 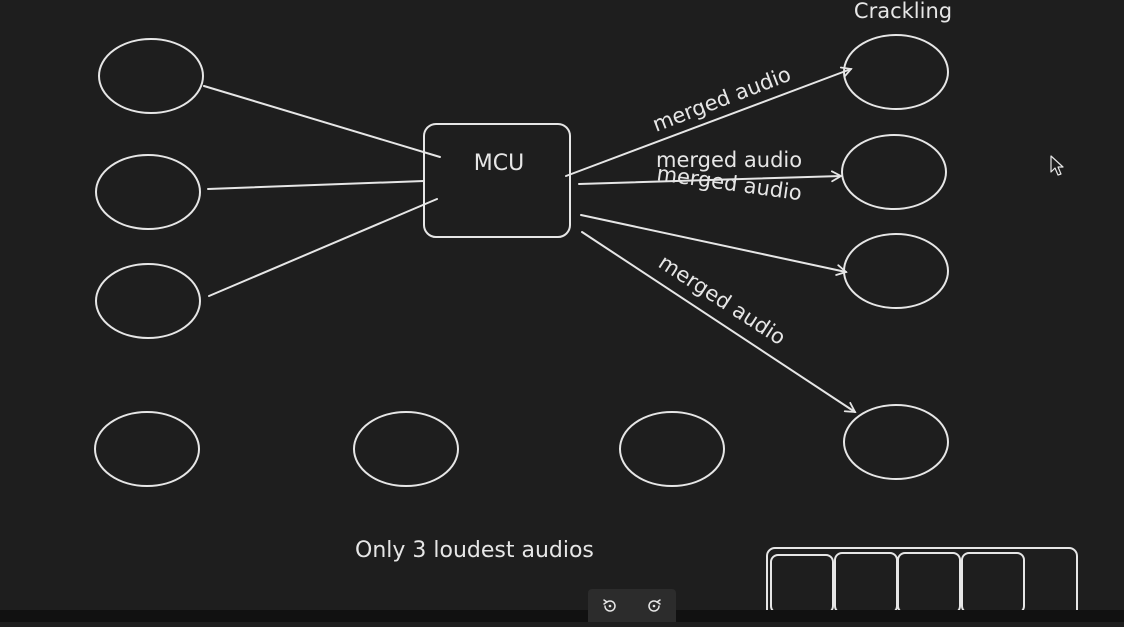 I want to click on undo-button, so click(x=610, y=606).